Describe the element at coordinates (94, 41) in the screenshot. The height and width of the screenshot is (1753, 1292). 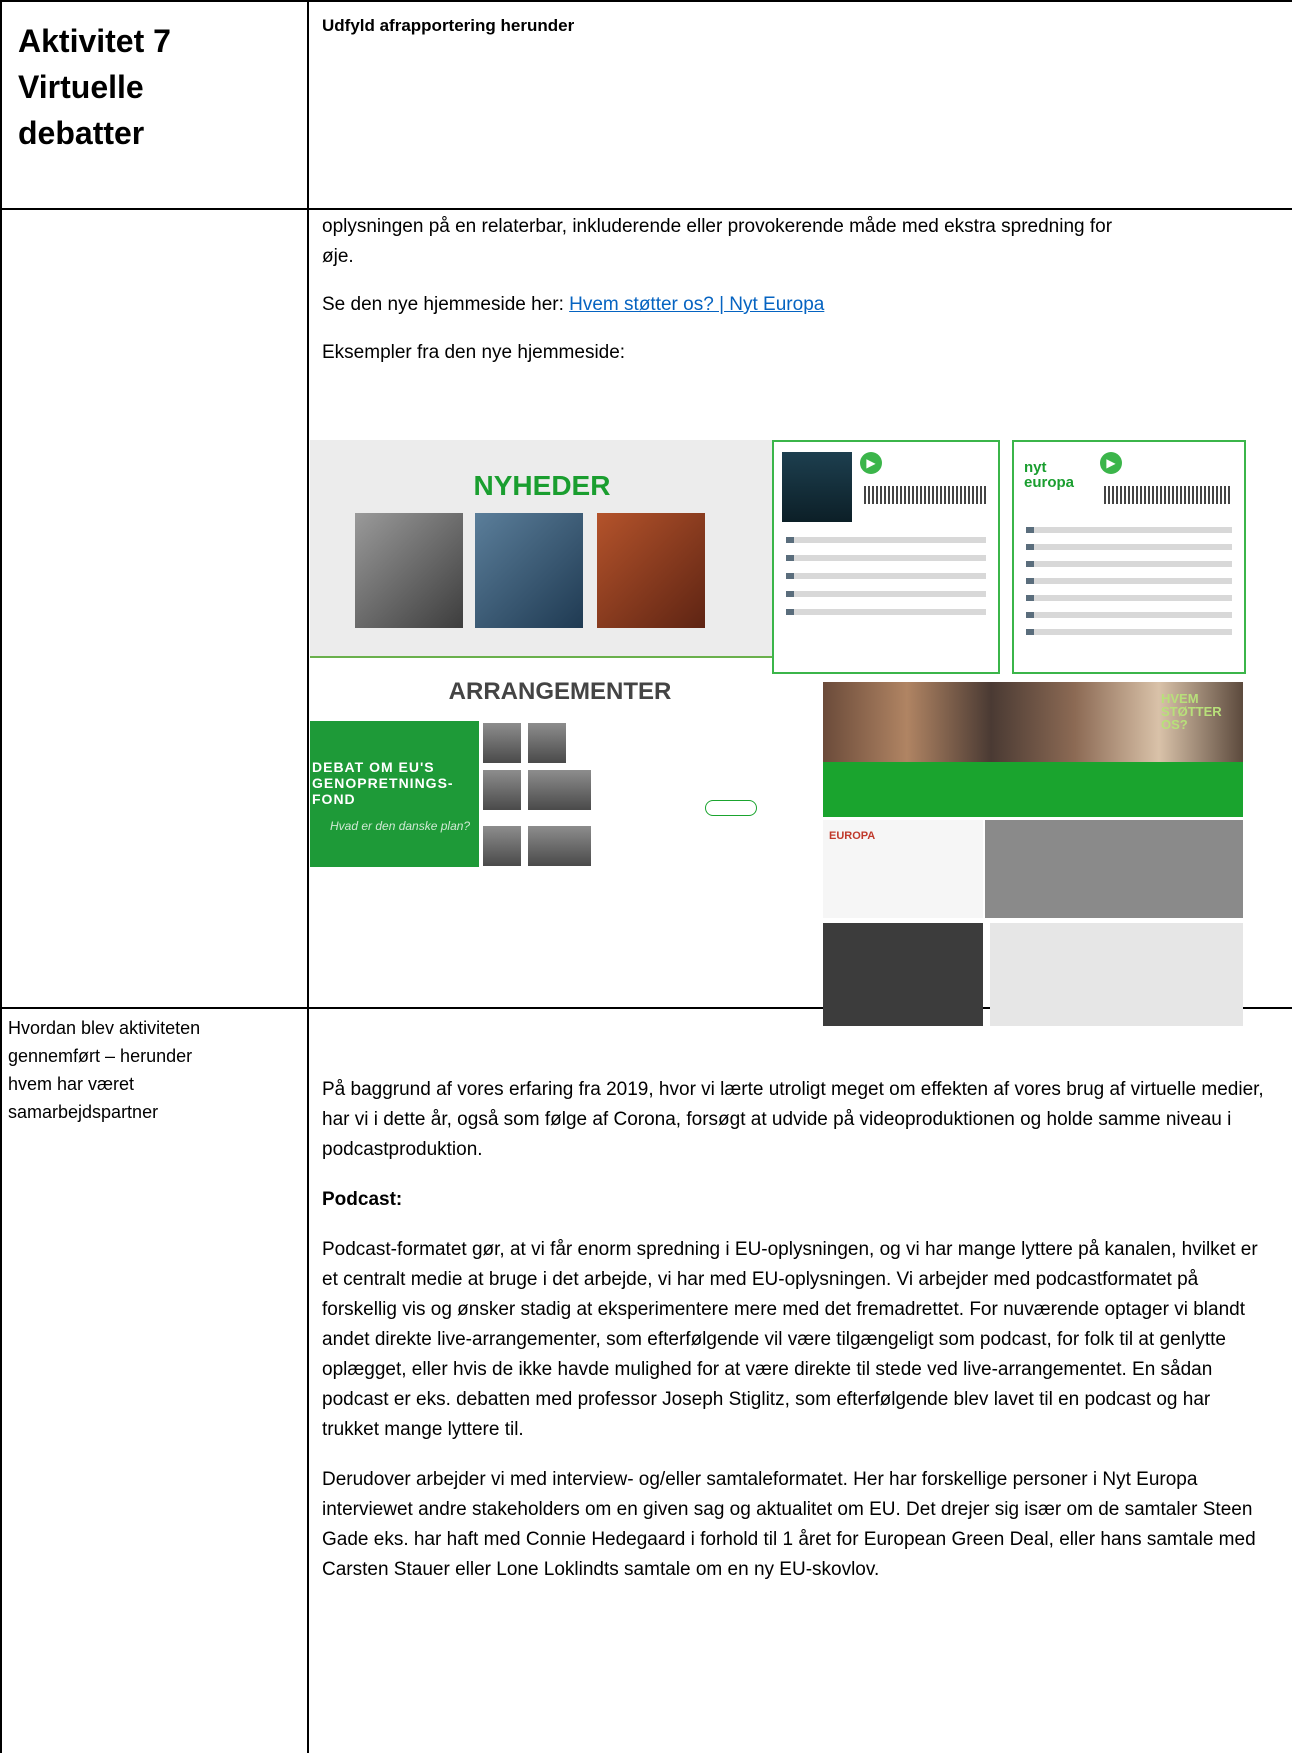
I see `activity-title-line: Aktivitet 7` at that location.